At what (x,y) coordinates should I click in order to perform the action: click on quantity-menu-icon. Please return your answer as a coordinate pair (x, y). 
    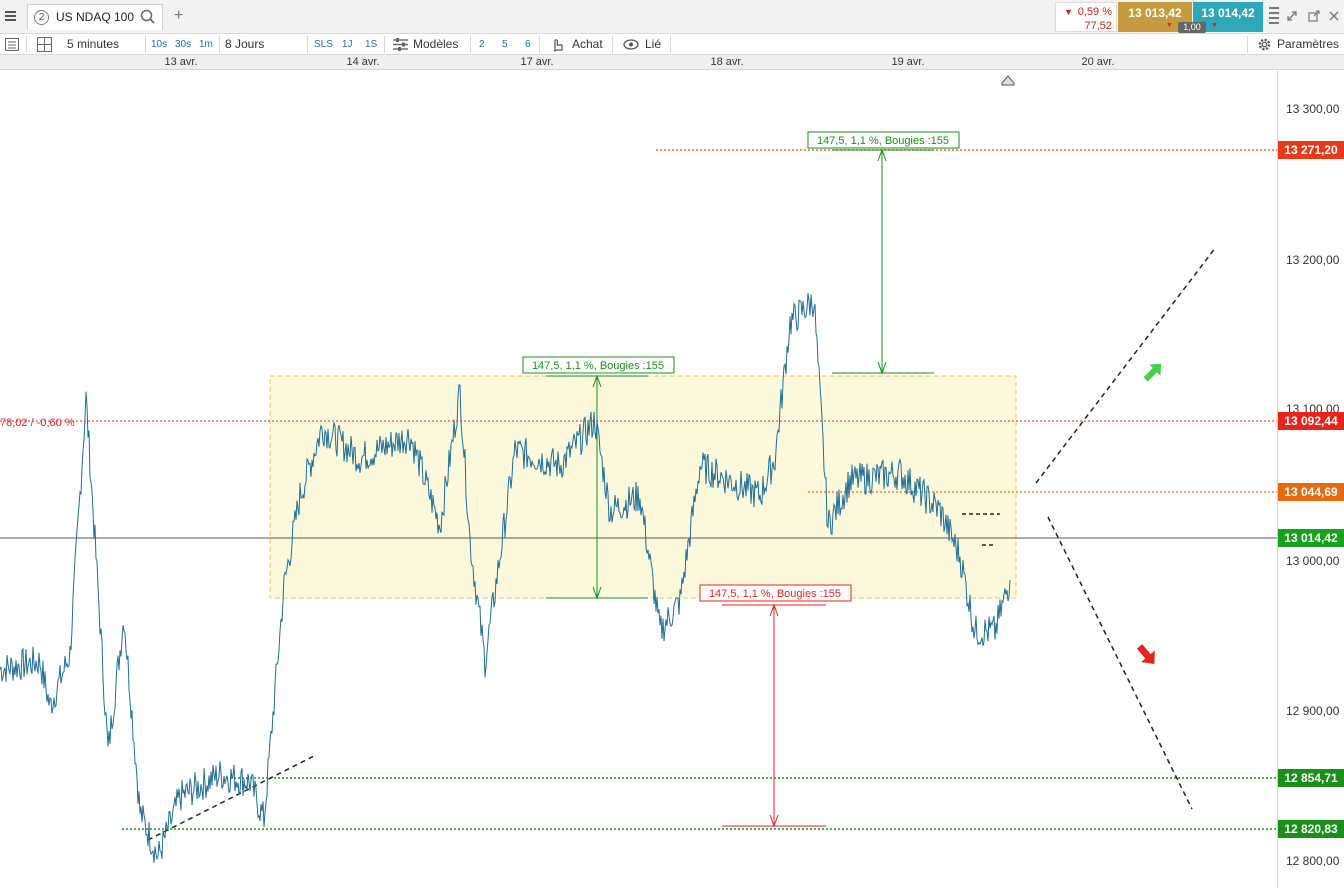
    Looking at the image, I should click on (1274, 18).